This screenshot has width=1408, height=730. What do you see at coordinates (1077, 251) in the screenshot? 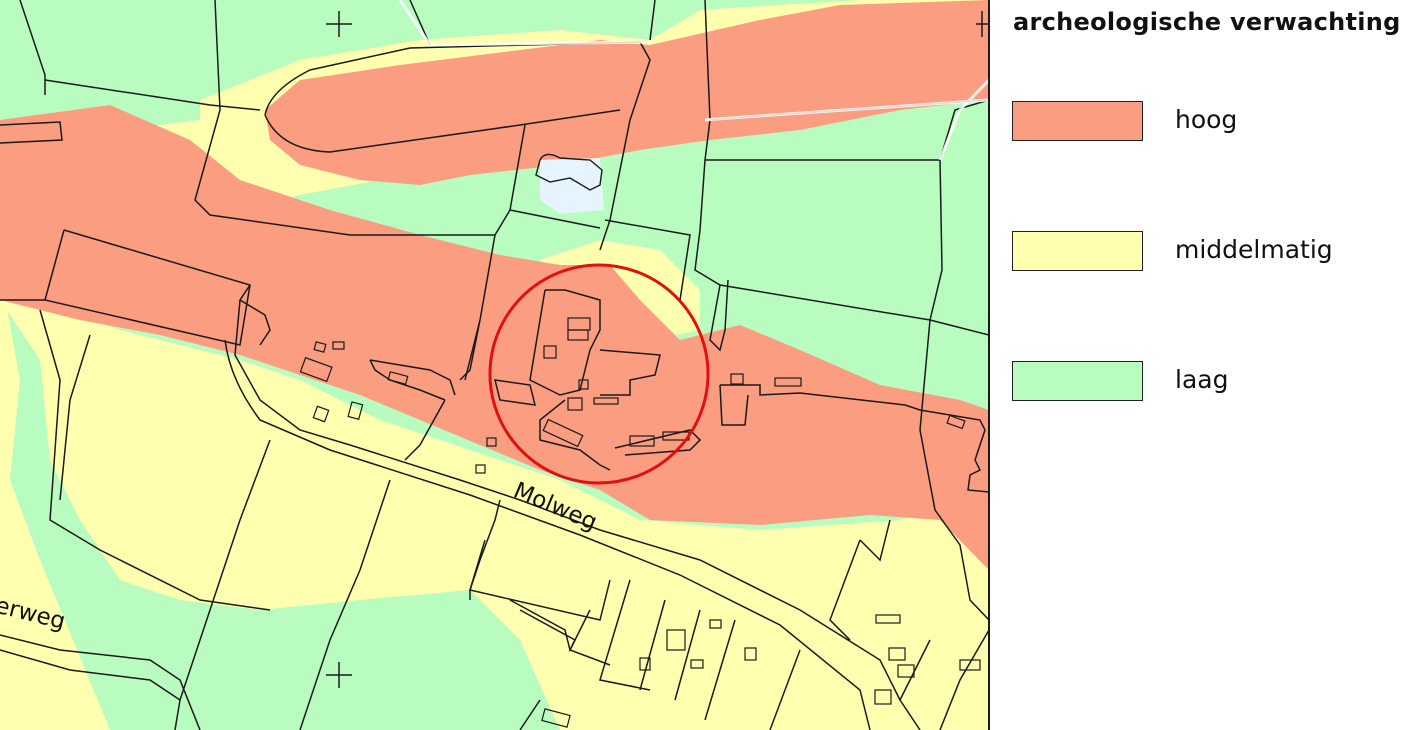
I see `legend-swatch-middelmatig` at bounding box center [1077, 251].